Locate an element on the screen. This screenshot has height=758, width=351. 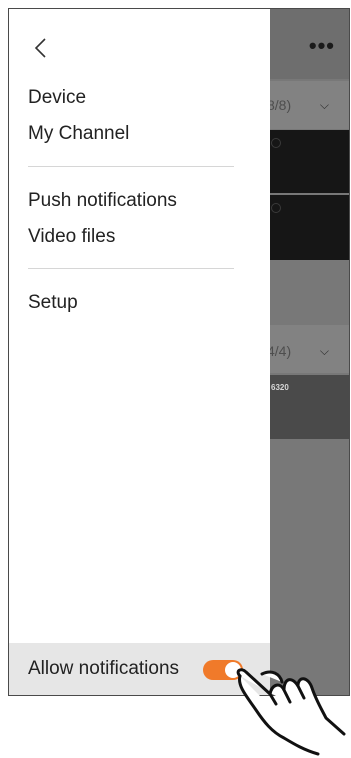
camera-label: 6320 is located at coordinates (280, 387).